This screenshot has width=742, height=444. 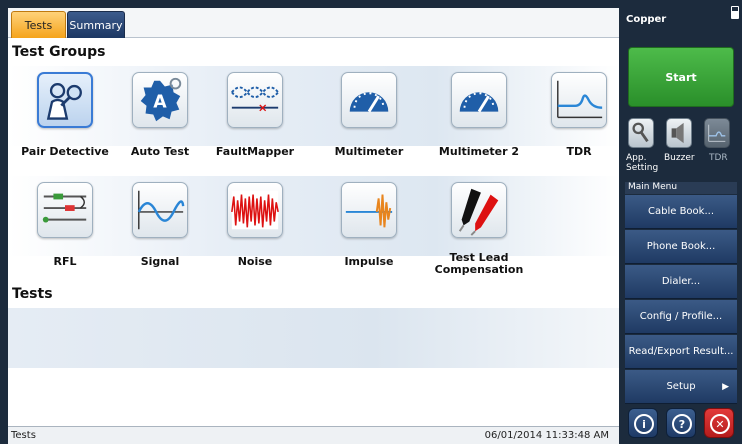 I want to click on sine-wave-icon, so click(x=160, y=210).